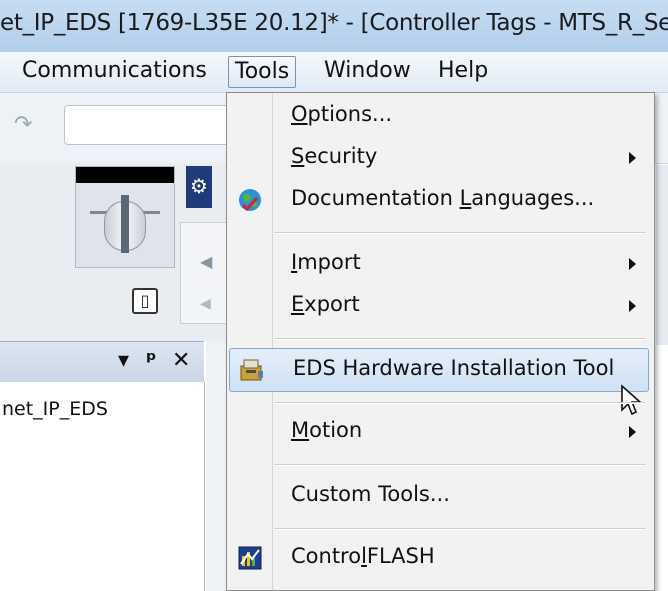  Describe the element at coordinates (114, 71) in the screenshot. I see `menu-communications: Communications` at that location.